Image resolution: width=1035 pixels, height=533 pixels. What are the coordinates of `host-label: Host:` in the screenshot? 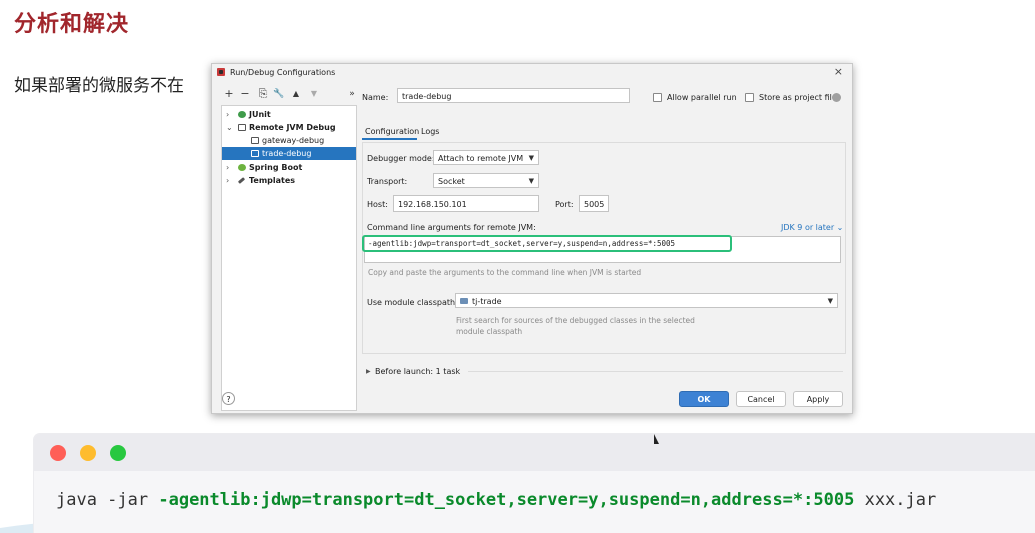 It's located at (377, 204).